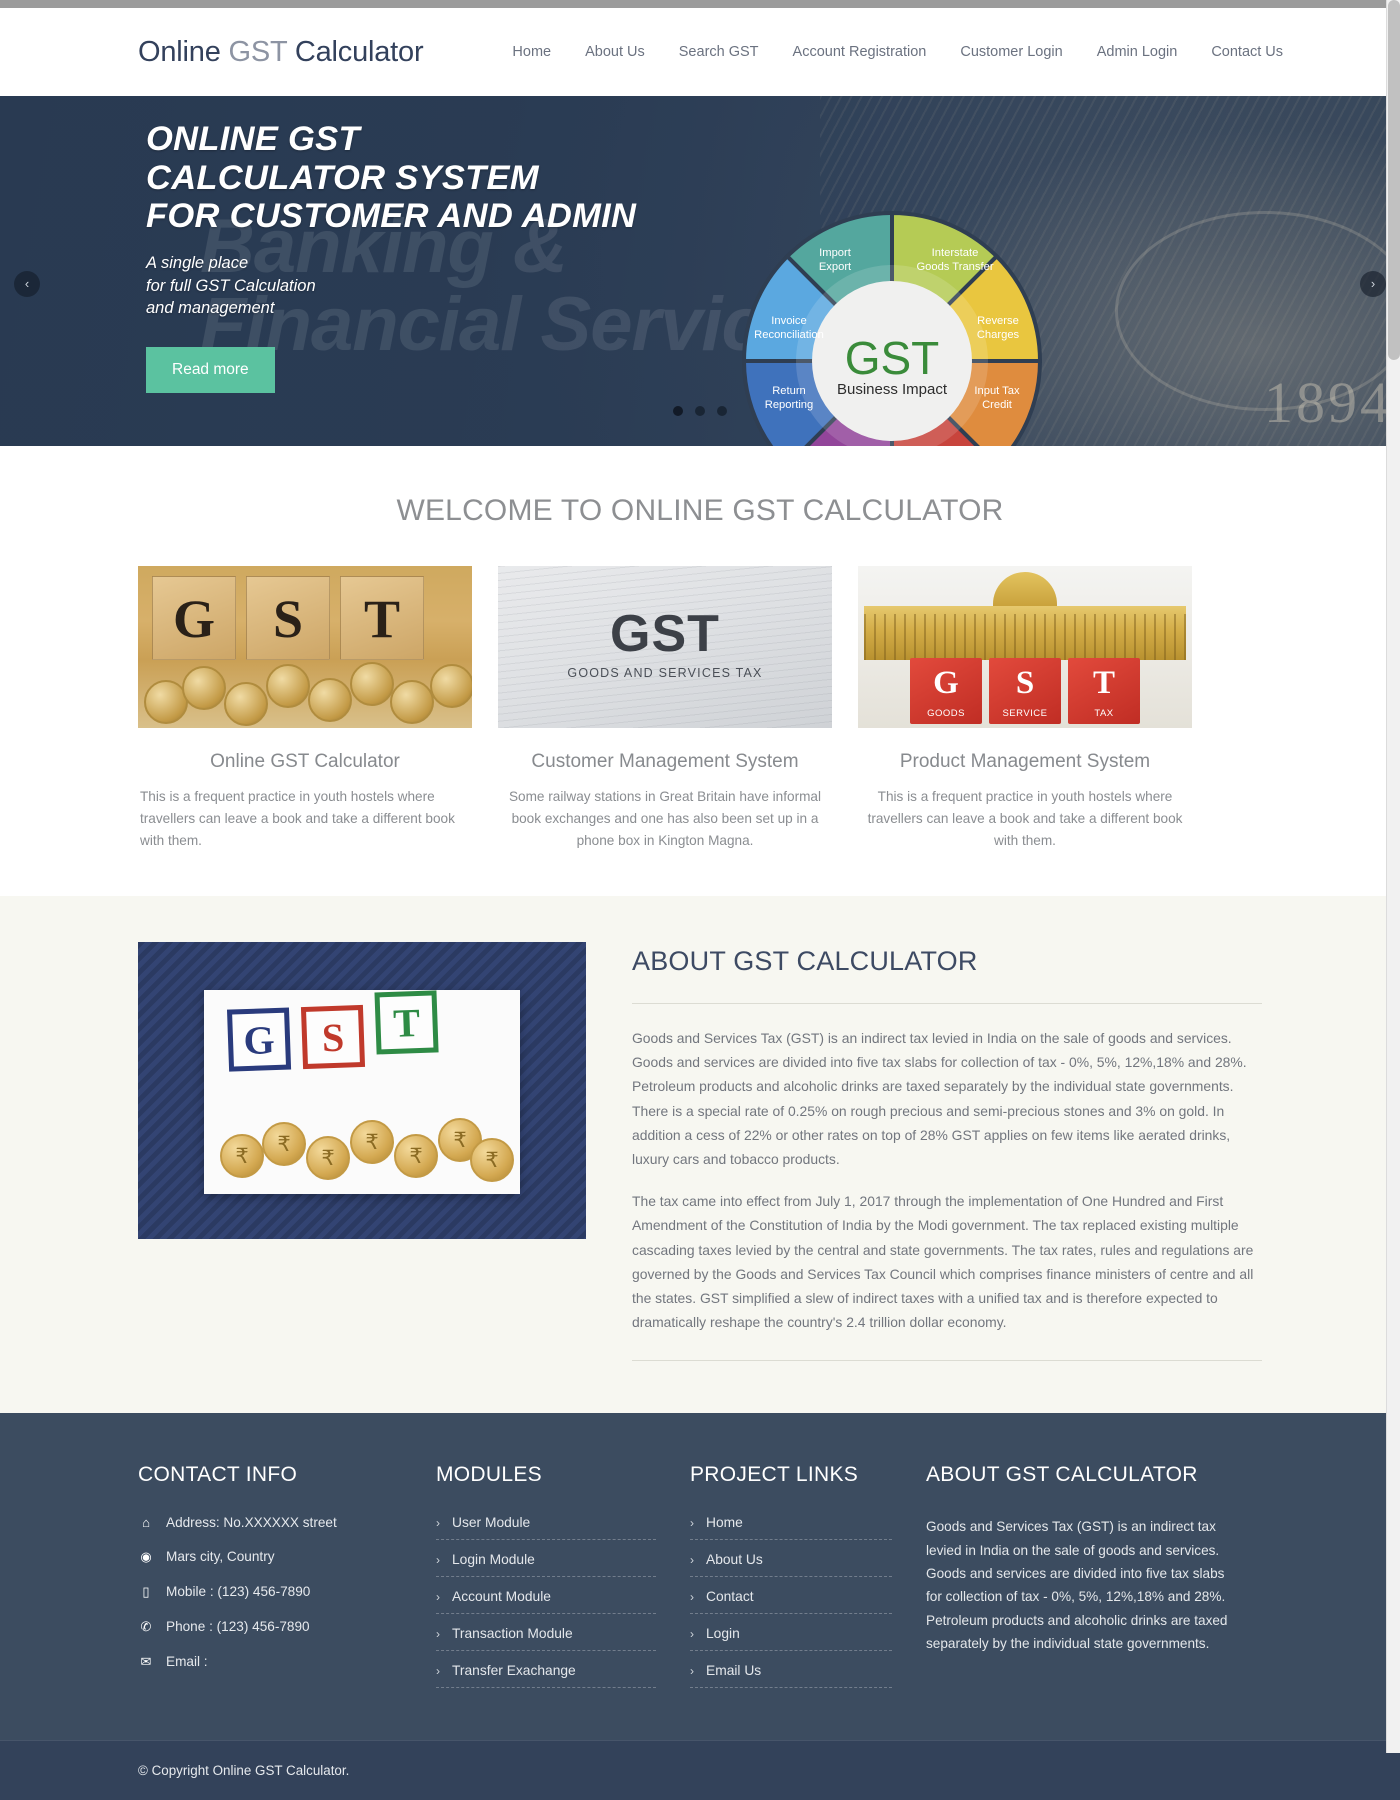 The image size is (1400, 1800). Describe the element at coordinates (1373, 284) in the screenshot. I see `carousel-next-arrow-icon: ›` at that location.